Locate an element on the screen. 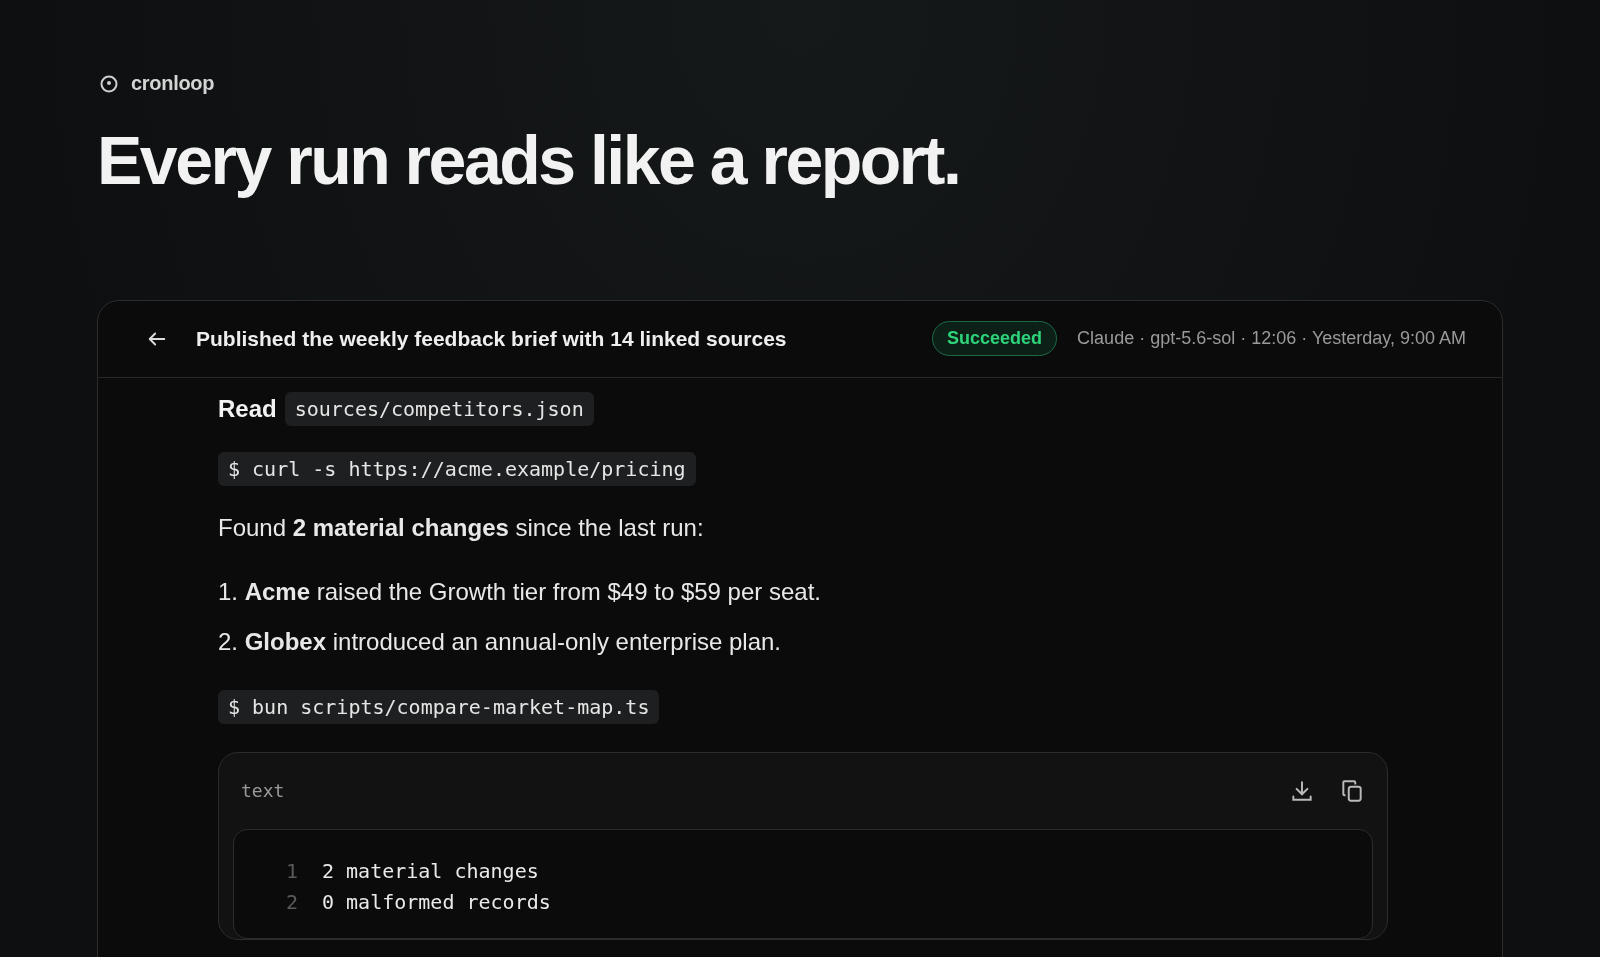  run-title: Published the weekly feedback brief with 14 linked sources is located at coordinates (492, 338).